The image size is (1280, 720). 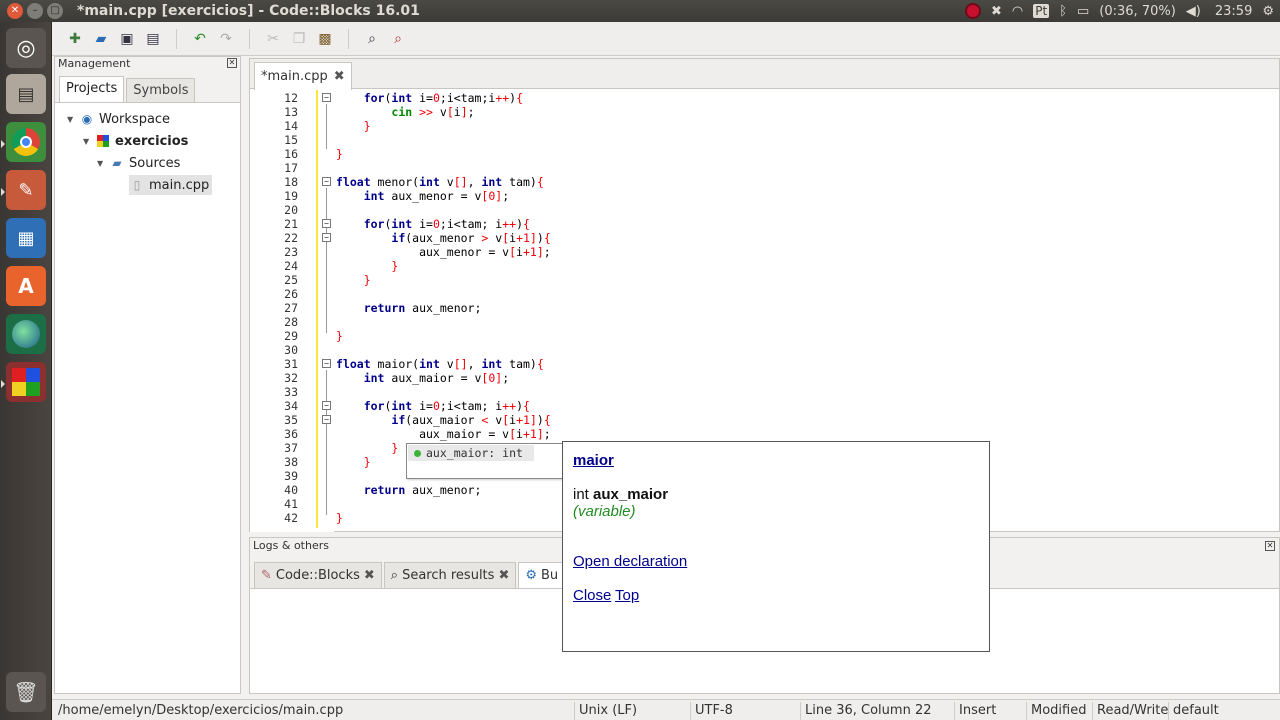 What do you see at coordinates (147, 64) in the screenshot?
I see `management-title: Management ✕` at bounding box center [147, 64].